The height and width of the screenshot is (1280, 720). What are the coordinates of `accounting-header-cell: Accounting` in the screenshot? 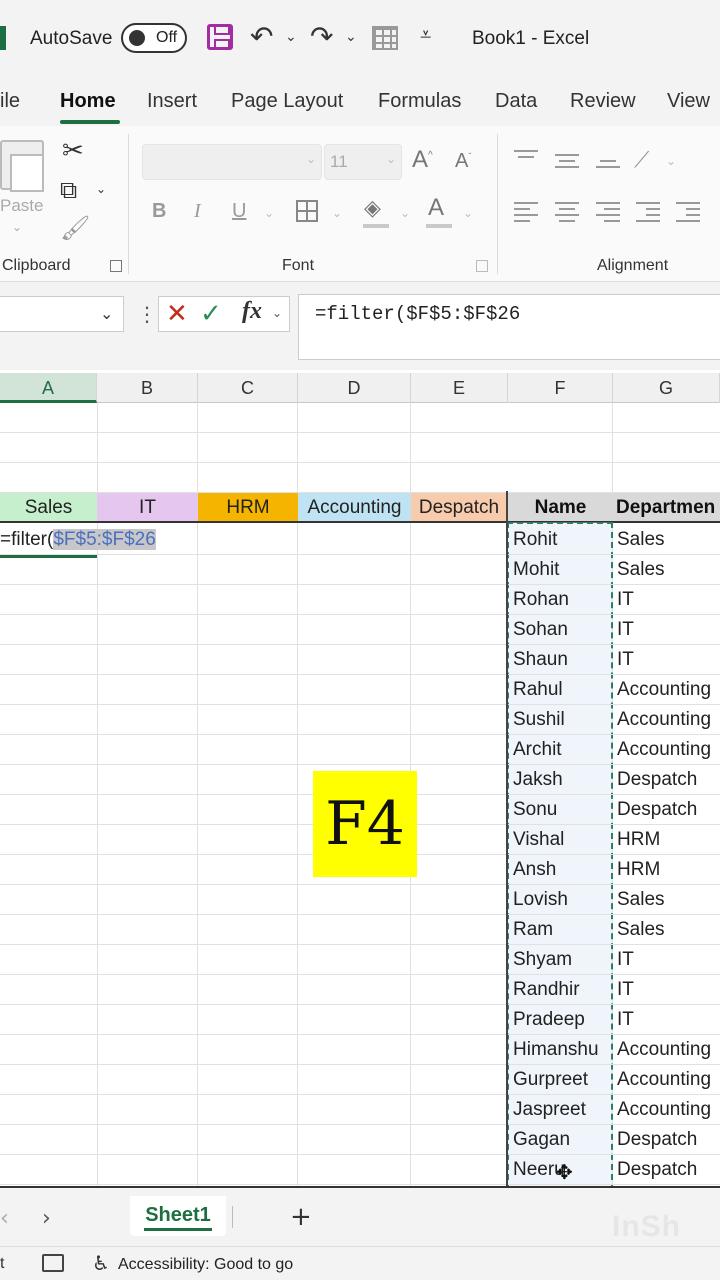 It's located at (354, 508).